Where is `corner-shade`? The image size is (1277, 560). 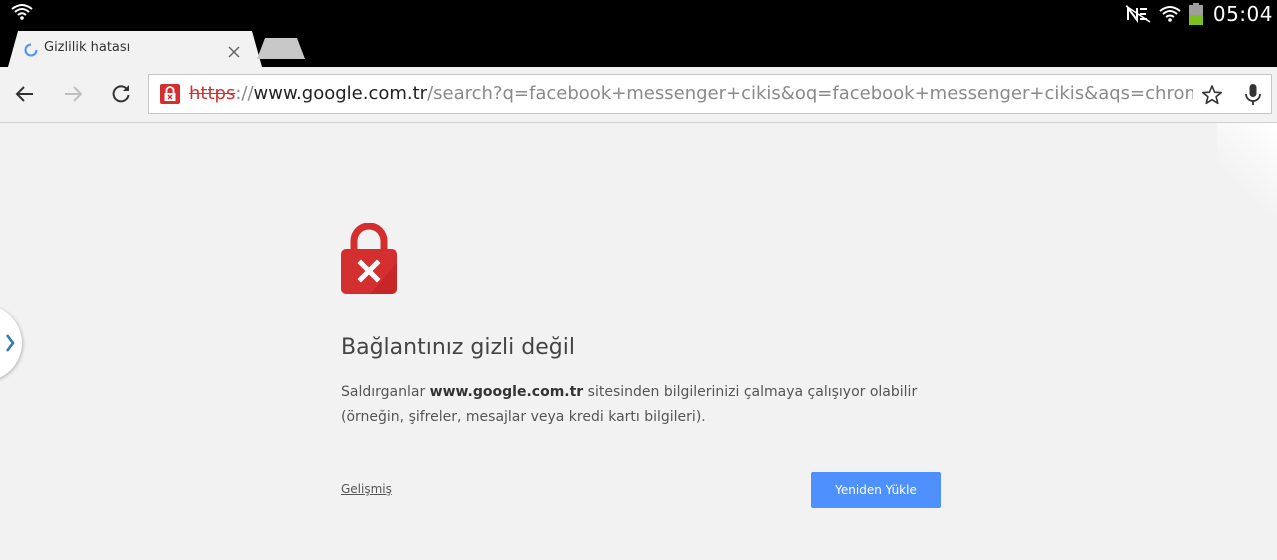 corner-shade is located at coordinates (1247, 168).